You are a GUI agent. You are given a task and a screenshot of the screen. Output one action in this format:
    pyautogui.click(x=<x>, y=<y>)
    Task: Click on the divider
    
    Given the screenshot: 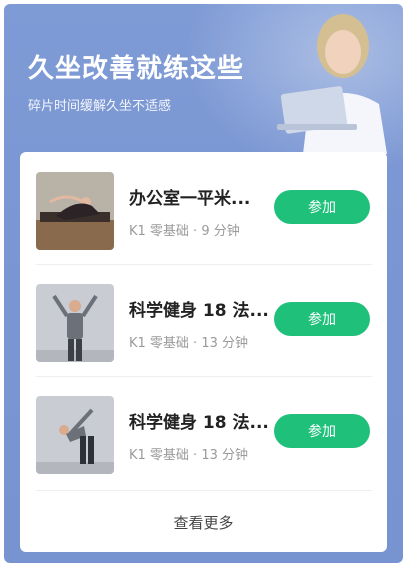 What is the action you would take?
    pyautogui.click(x=204, y=490)
    